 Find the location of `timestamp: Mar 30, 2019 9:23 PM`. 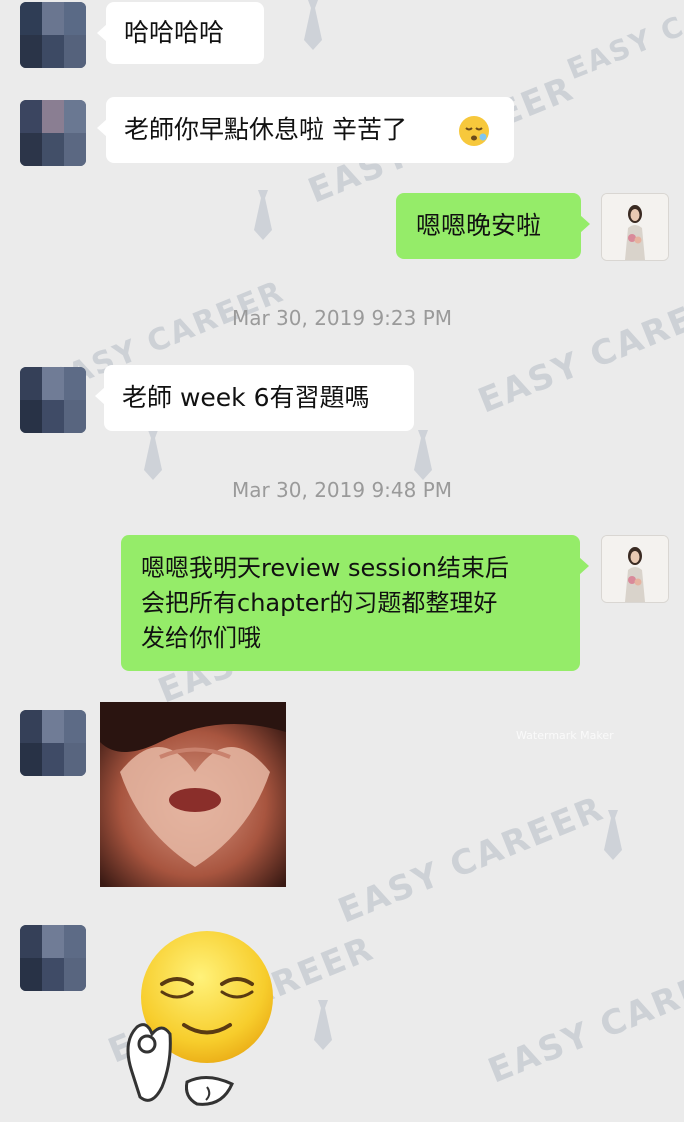

timestamp: Mar 30, 2019 9:23 PM is located at coordinates (342, 318).